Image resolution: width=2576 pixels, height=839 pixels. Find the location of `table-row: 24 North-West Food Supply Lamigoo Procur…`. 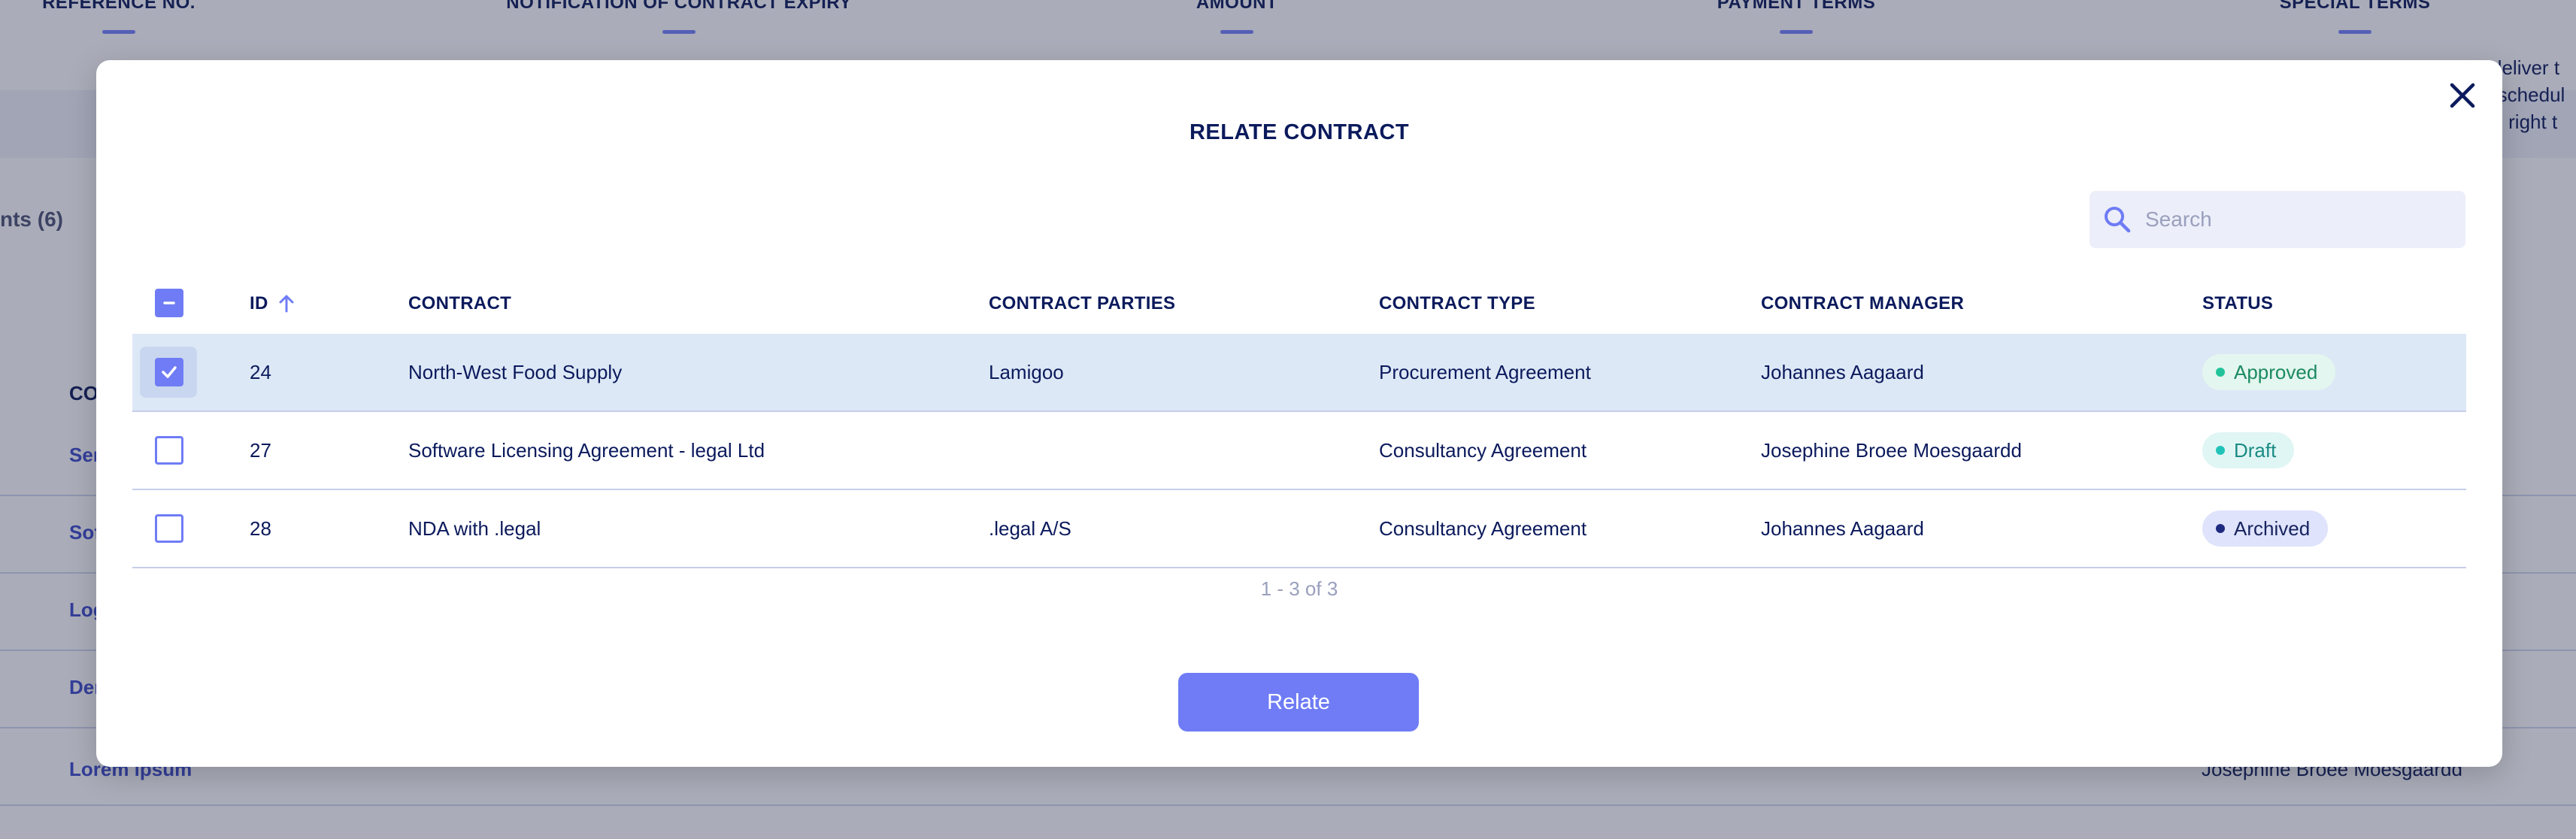

table-row: 24 North-West Food Supply Lamigoo Procur… is located at coordinates (1299, 373).